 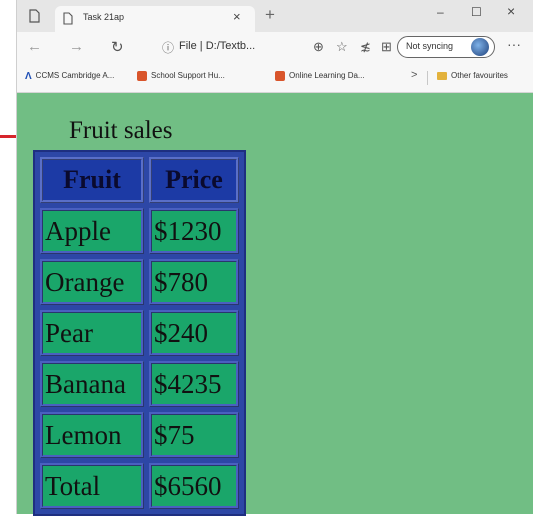 I want to click on folder-icon, so click(x=442, y=75).